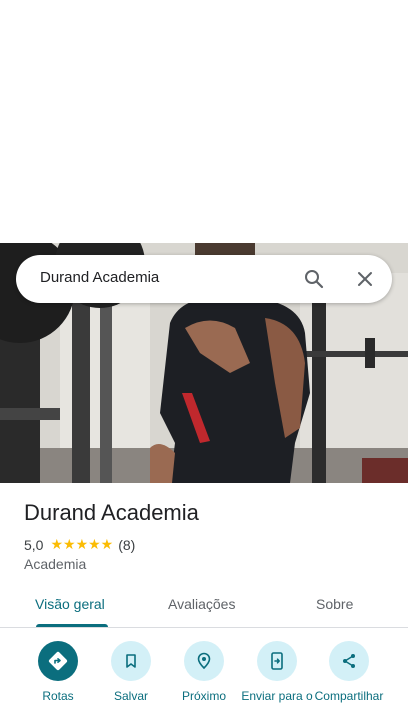 The width and height of the screenshot is (408, 726). What do you see at coordinates (203, 696) in the screenshot?
I see `nearby-label: Próximo` at bounding box center [203, 696].